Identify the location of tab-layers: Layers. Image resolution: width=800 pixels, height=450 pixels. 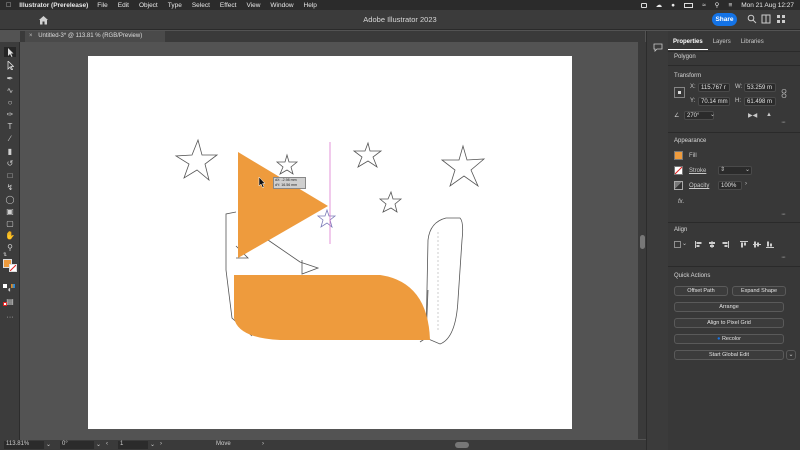
(722, 42).